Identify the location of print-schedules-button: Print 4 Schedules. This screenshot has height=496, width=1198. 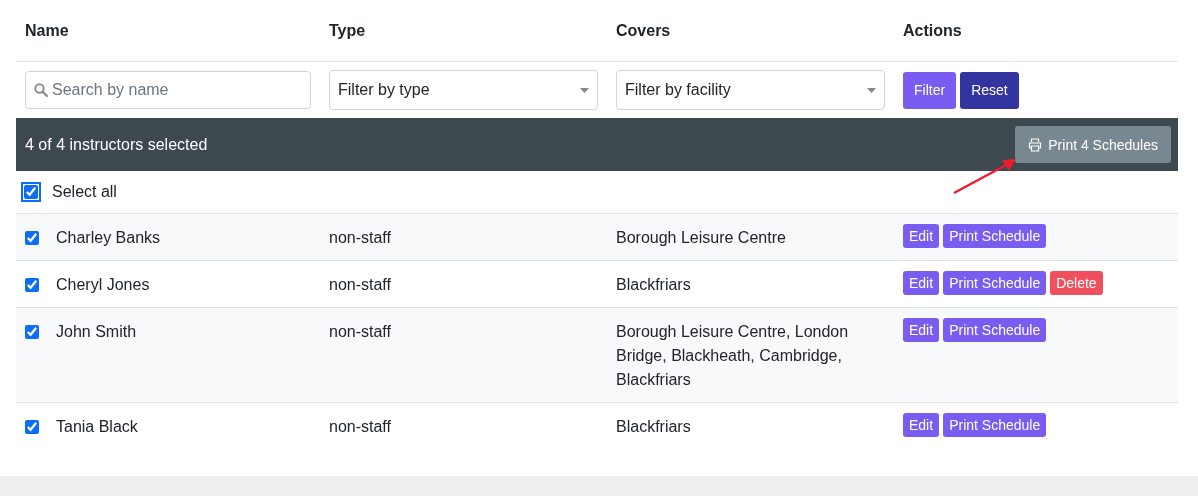
(1093, 144).